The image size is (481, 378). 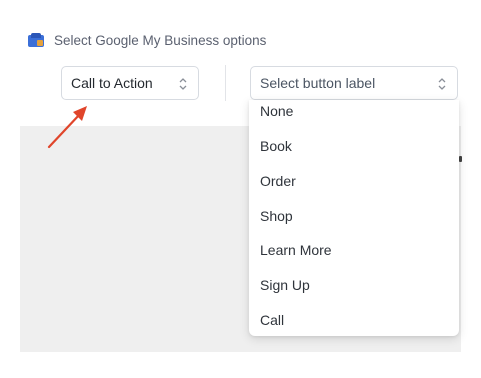 I want to click on partial-text-fragment, so click(x=460, y=159).